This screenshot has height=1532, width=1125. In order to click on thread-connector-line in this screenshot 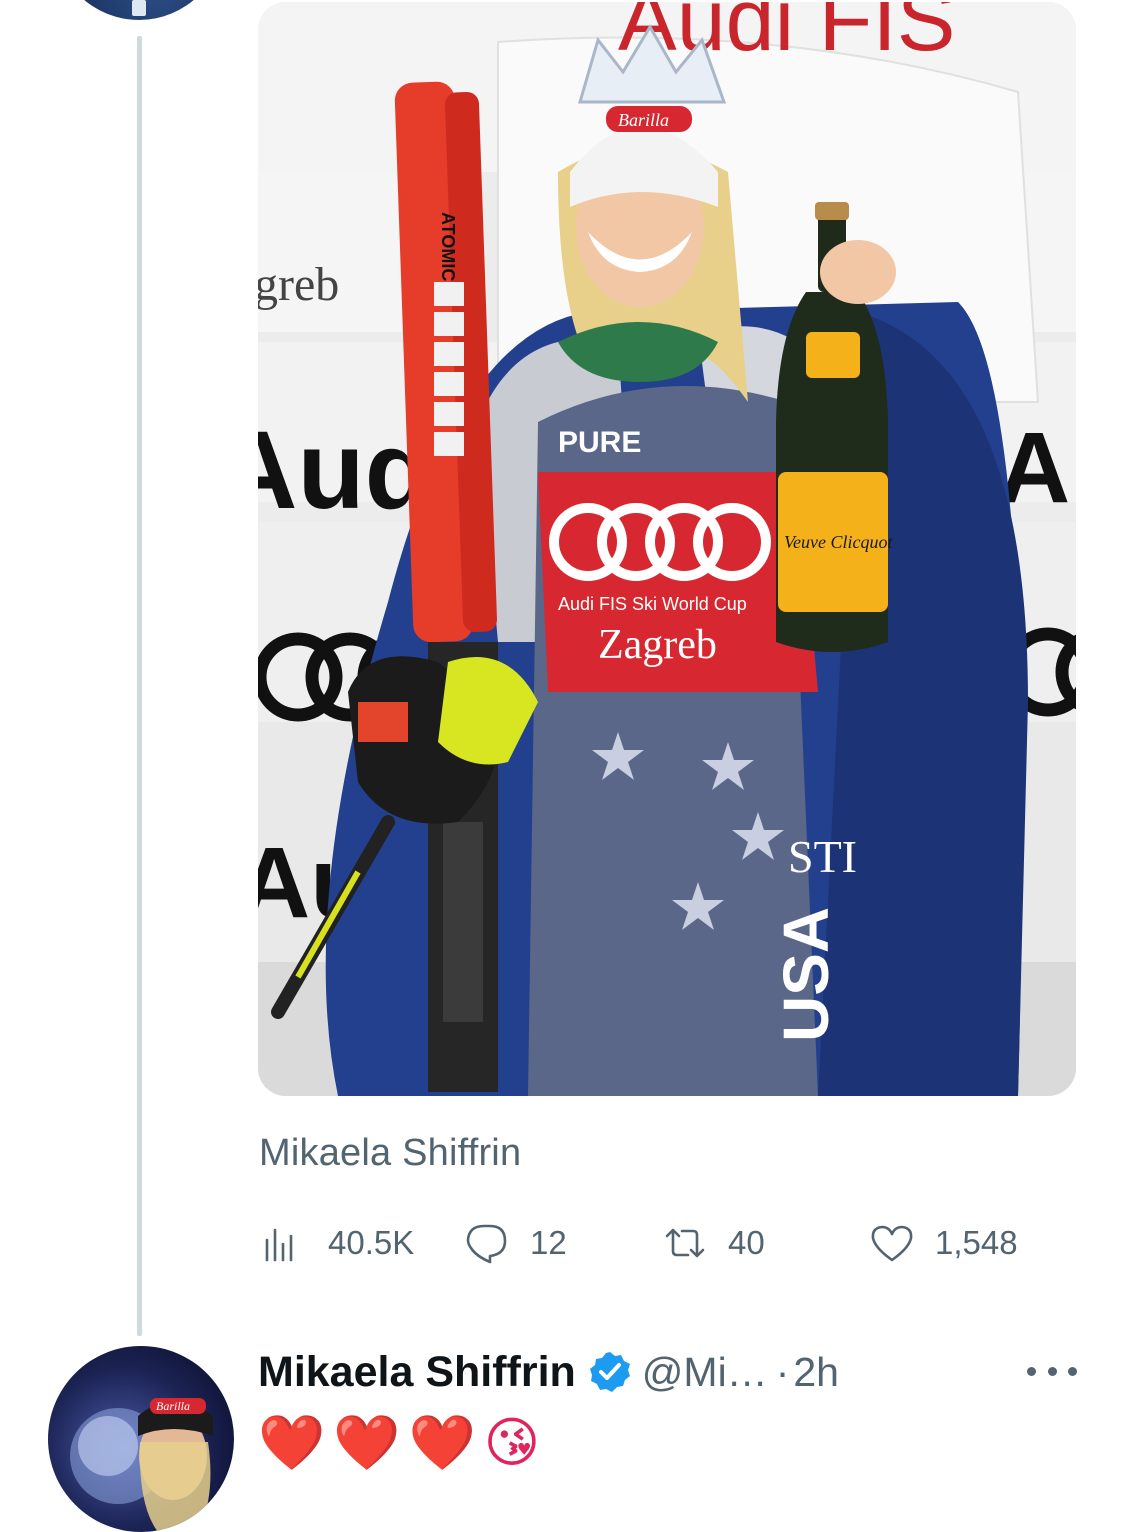, I will do `click(139, 686)`.